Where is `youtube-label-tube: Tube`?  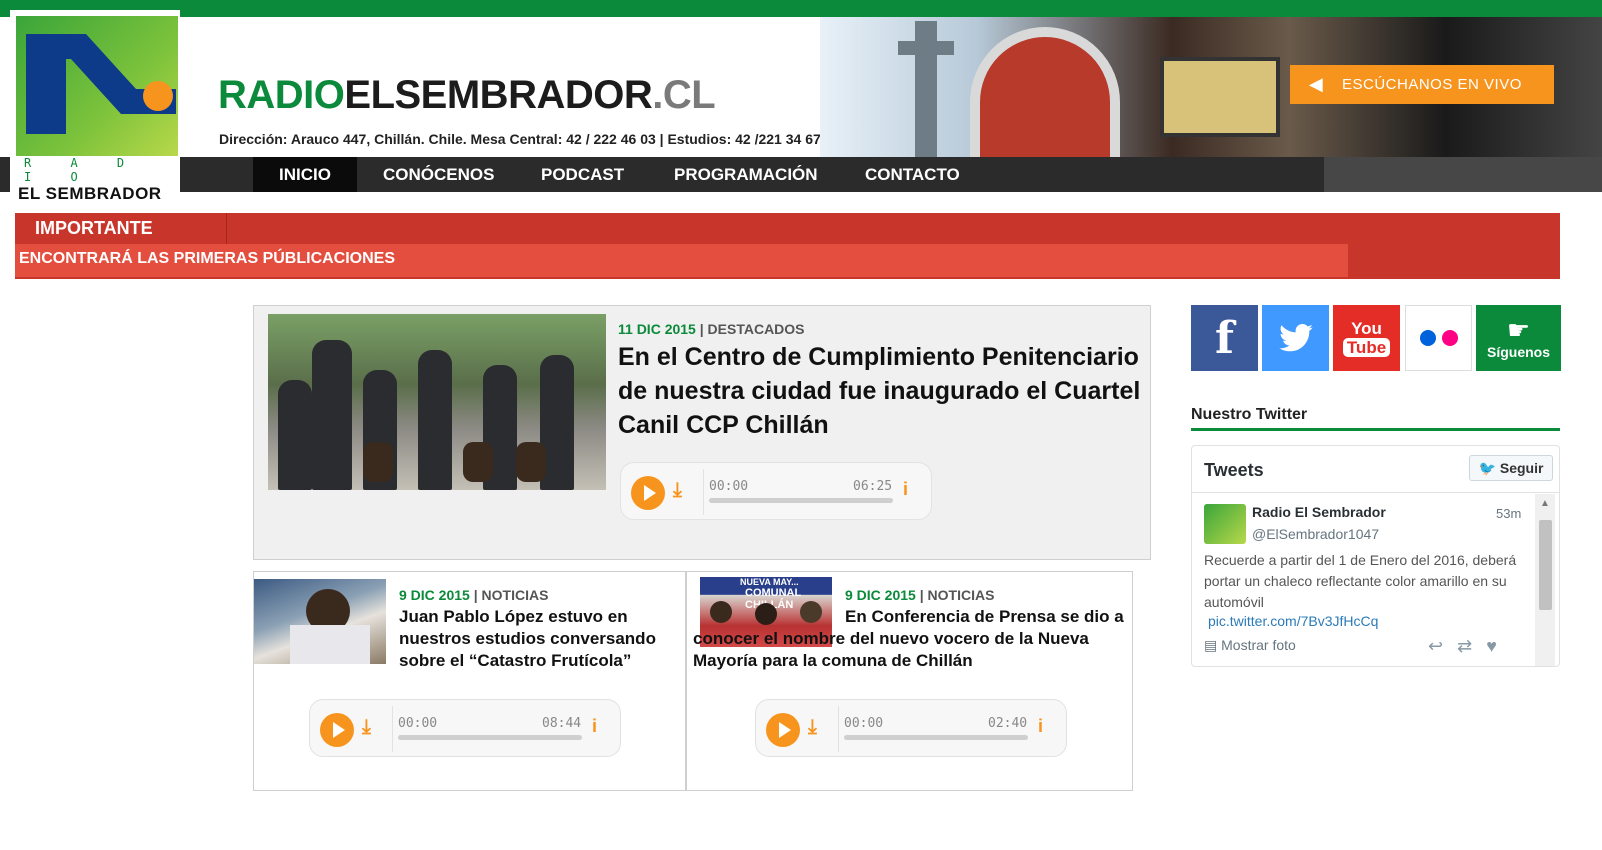
youtube-label-tube: Tube is located at coordinates (1366, 347).